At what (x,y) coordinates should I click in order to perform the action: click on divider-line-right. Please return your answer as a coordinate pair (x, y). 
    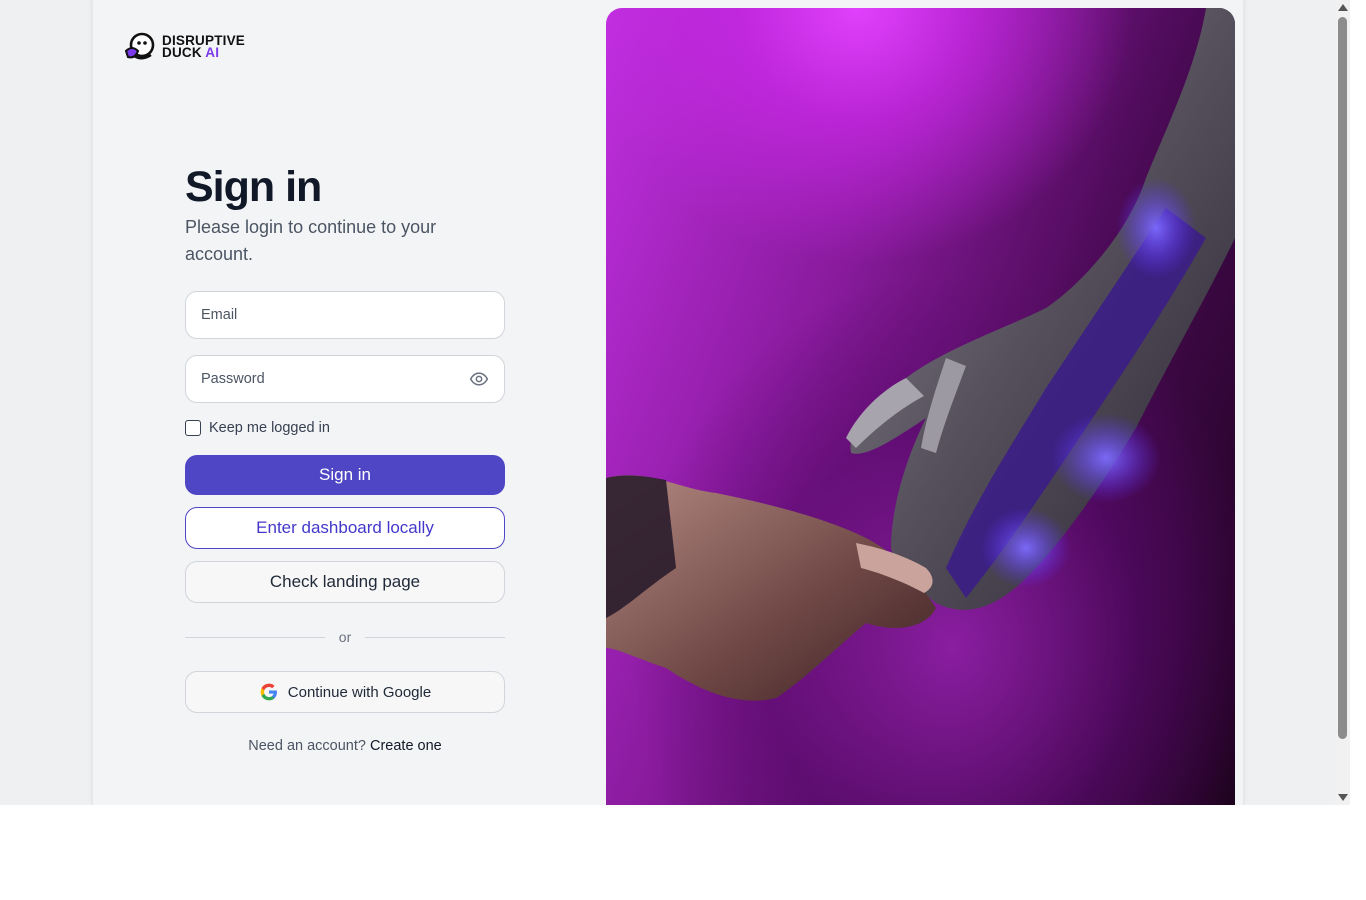
    Looking at the image, I should click on (435, 637).